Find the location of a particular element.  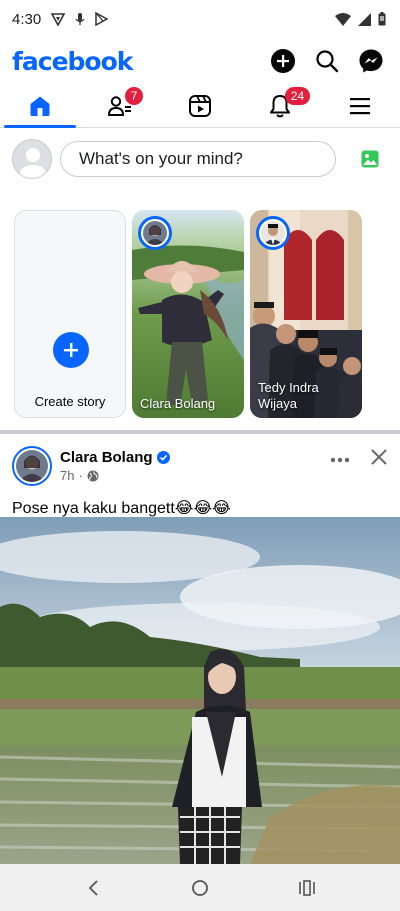

verified-badge-icon is located at coordinates (163, 457).